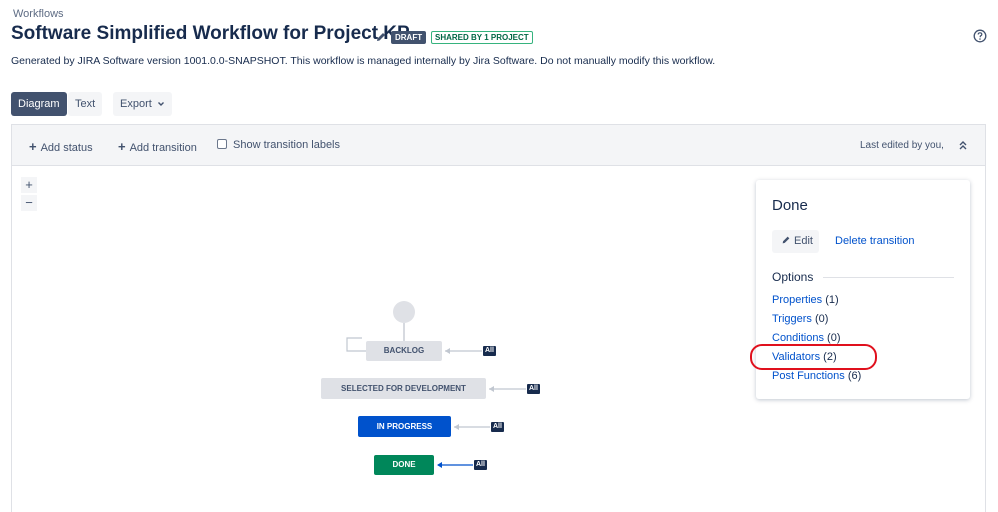 This screenshot has width=998, height=512. What do you see at coordinates (39, 104) in the screenshot?
I see `tab-diagram: Diagram` at bounding box center [39, 104].